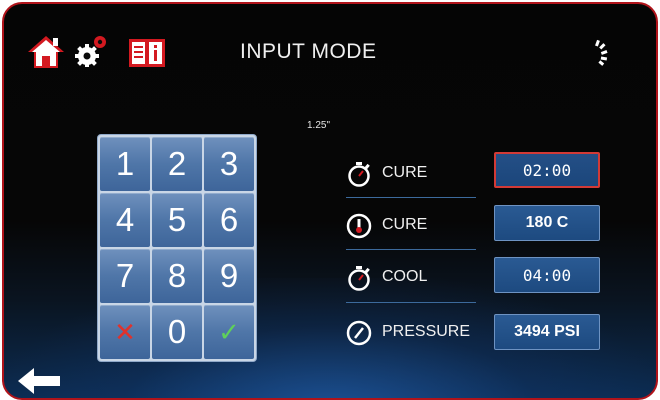 This screenshot has height=400, width=660. What do you see at coordinates (359, 333) in the screenshot?
I see `gauge-icon` at bounding box center [359, 333].